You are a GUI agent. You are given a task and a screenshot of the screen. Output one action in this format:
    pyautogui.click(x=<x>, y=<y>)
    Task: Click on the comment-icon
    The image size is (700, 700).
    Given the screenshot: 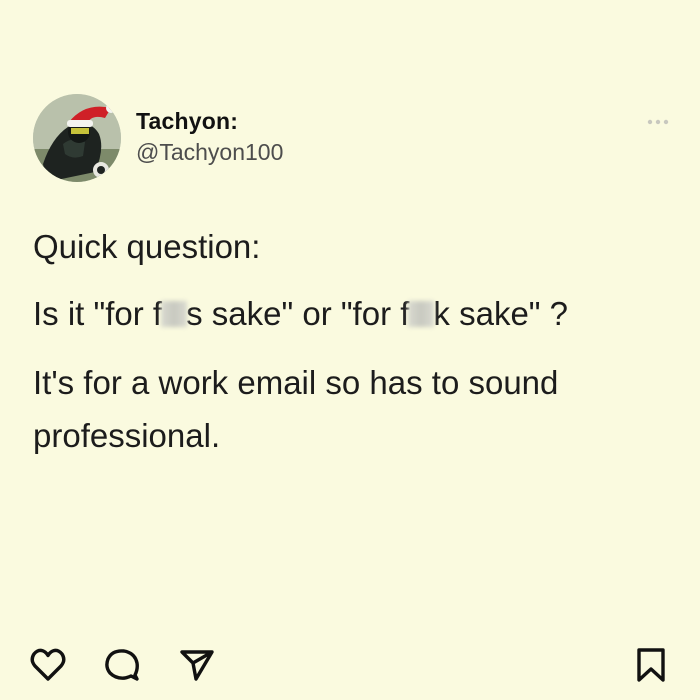 What is the action you would take?
    pyautogui.click(x=122, y=665)
    